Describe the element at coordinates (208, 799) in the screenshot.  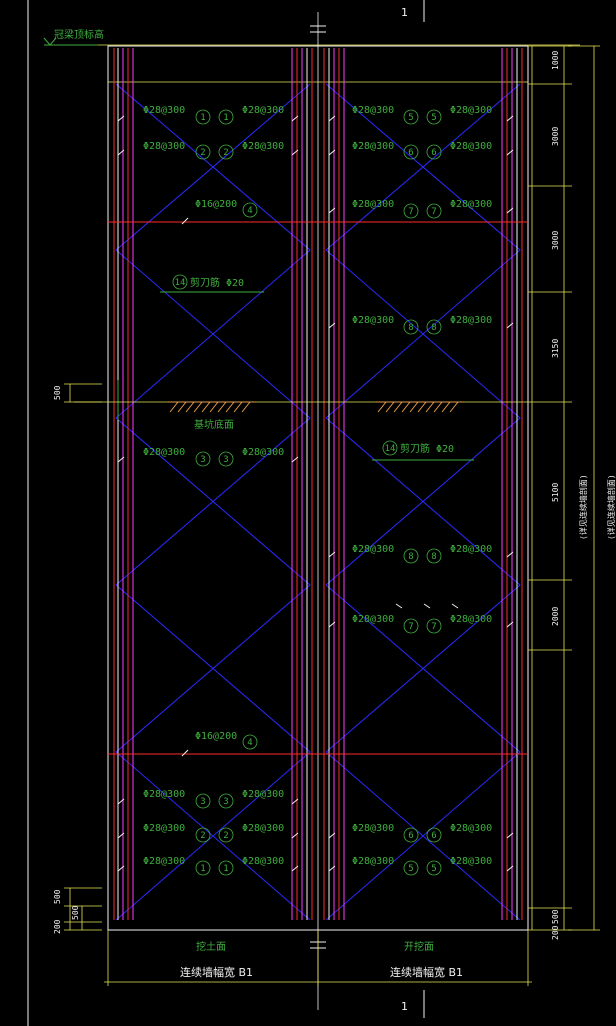
I see `callout-row-4-left: Φ28@300 3 3 Φ28@300` at that location.